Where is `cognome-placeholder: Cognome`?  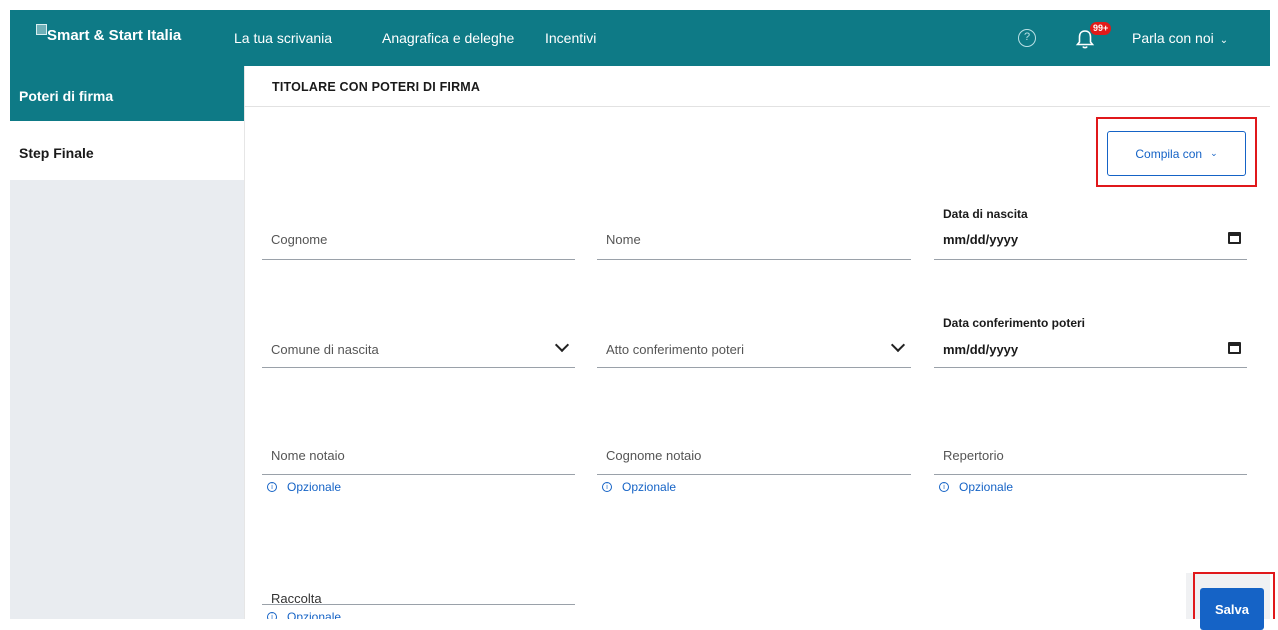
cognome-placeholder: Cognome is located at coordinates (299, 239).